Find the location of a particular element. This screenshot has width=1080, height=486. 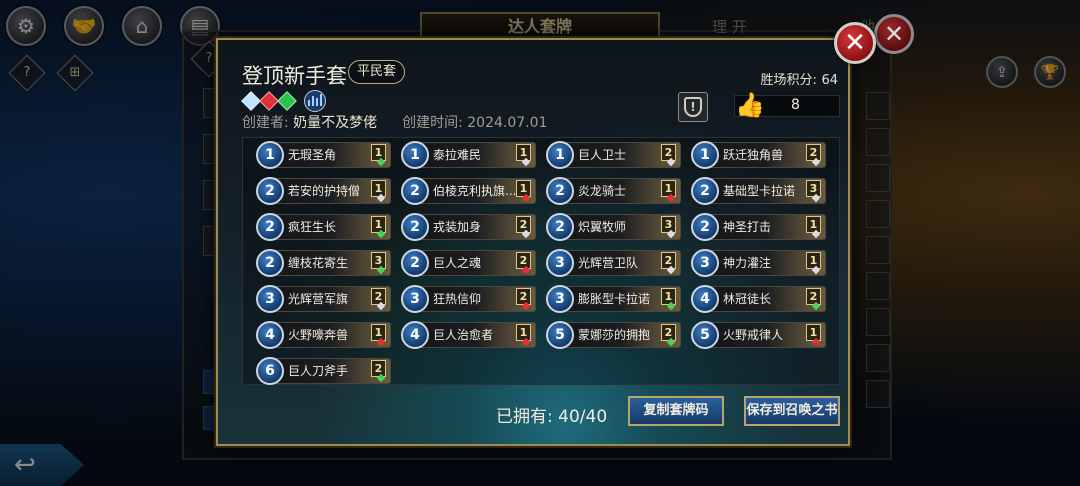

card-entry: 3 膨胀型卡拉诺 1 is located at coordinates (613, 299).